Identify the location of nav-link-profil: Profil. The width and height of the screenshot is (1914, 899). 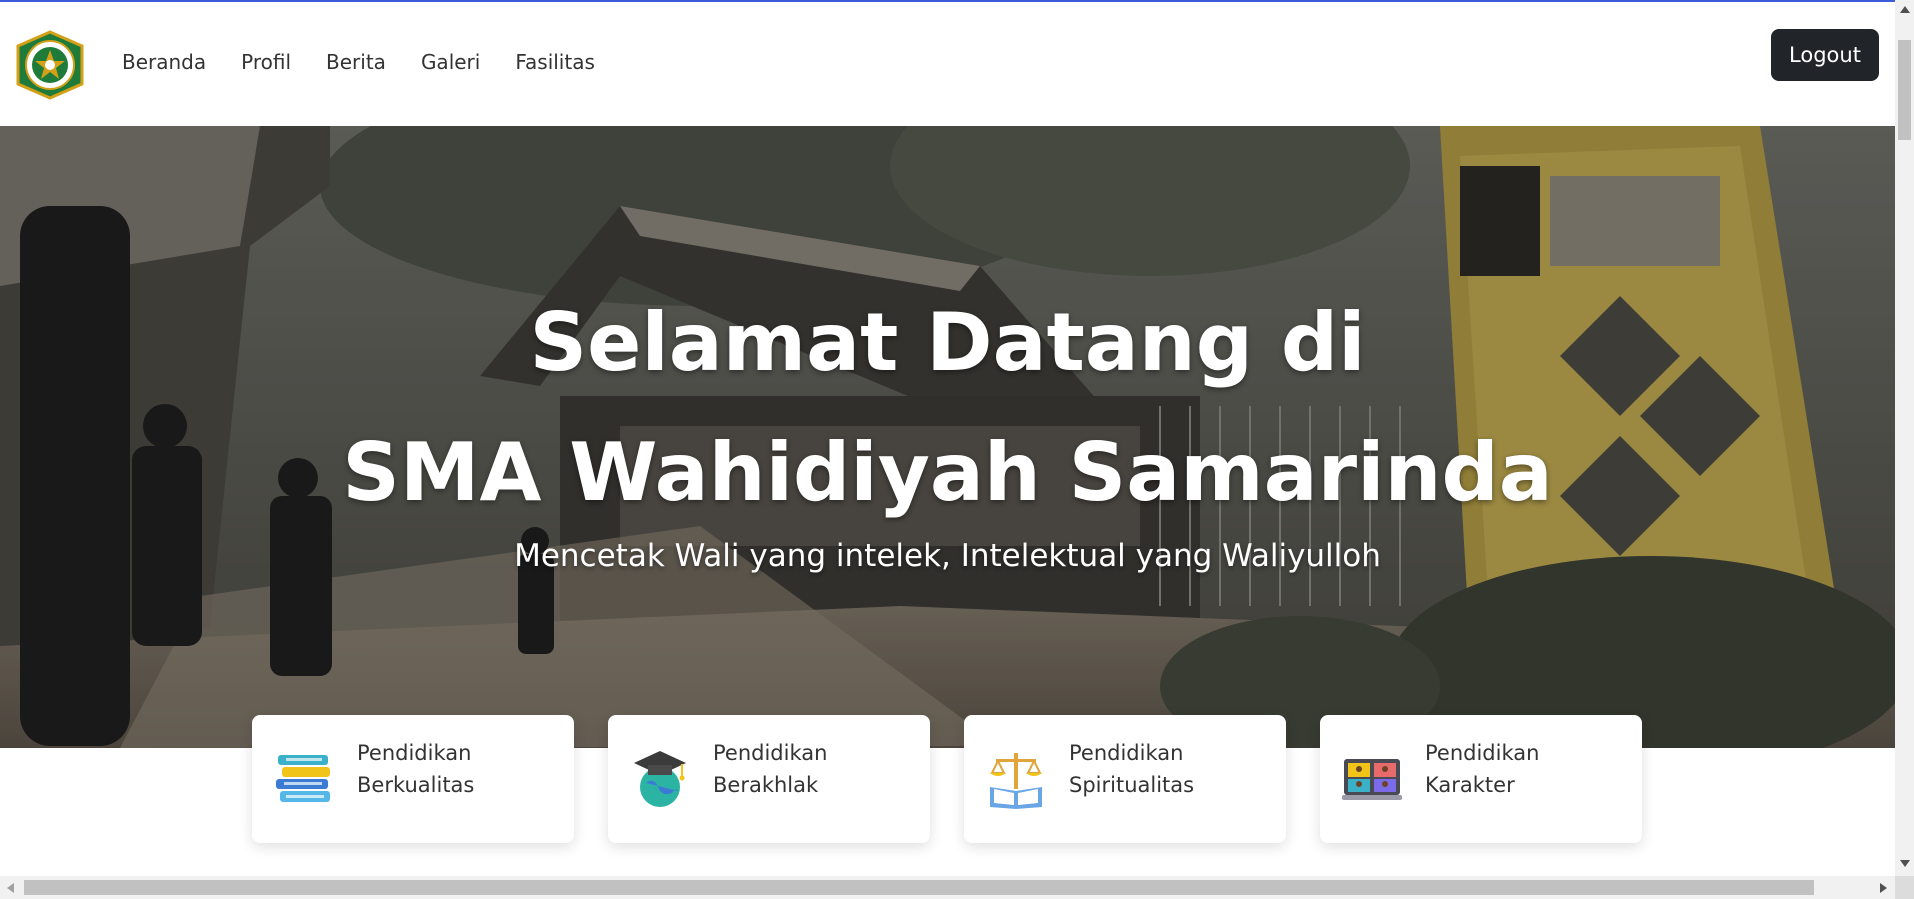
(266, 62).